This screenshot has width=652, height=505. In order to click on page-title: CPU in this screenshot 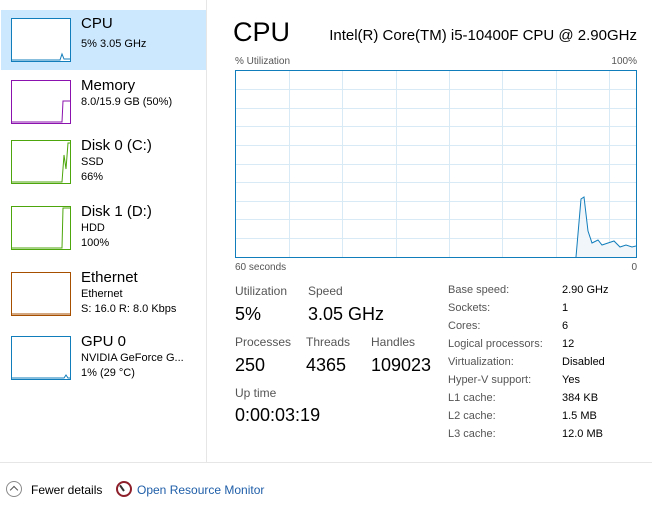, I will do `click(262, 32)`.